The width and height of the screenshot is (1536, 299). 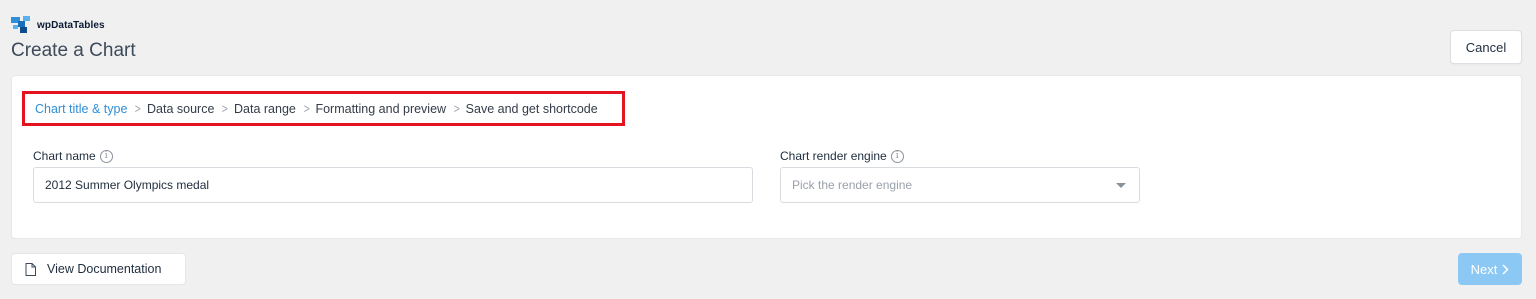 I want to click on step-save-shortcode: Save and get shortcode, so click(x=532, y=109).